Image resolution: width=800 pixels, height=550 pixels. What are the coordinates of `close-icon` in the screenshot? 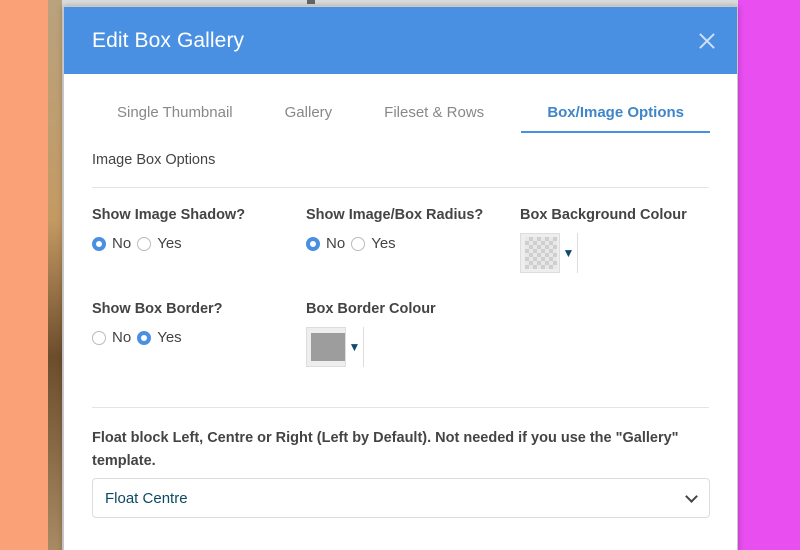 It's located at (707, 41).